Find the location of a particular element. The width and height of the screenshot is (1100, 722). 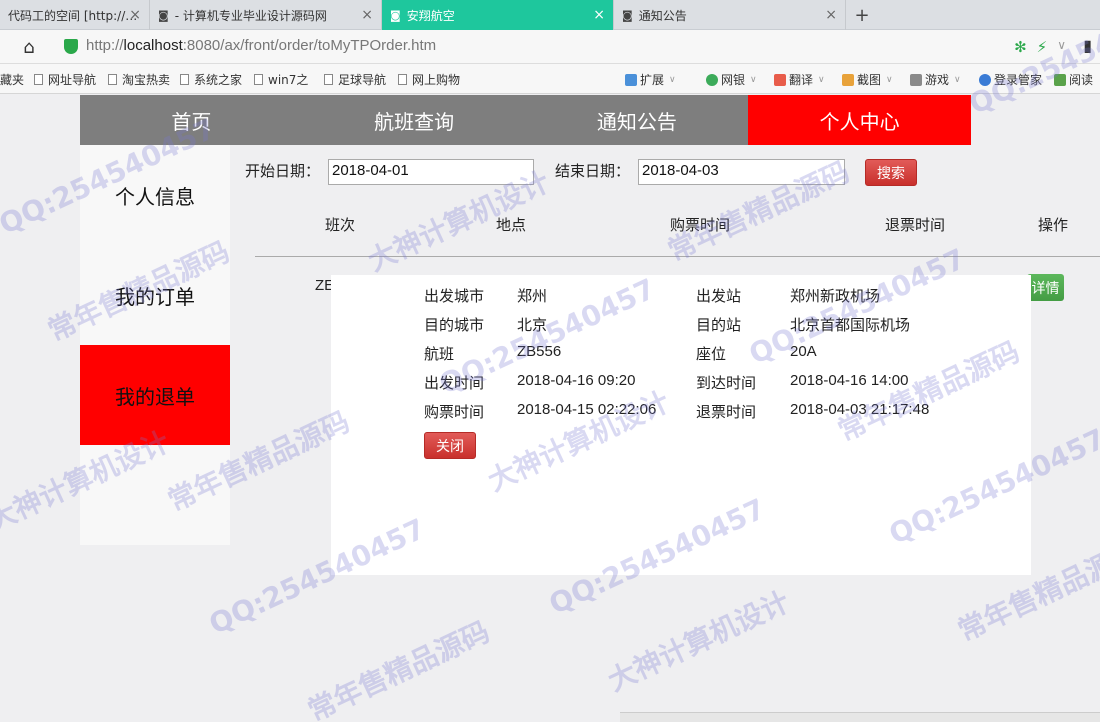

translate-icon is located at coordinates (780, 79).